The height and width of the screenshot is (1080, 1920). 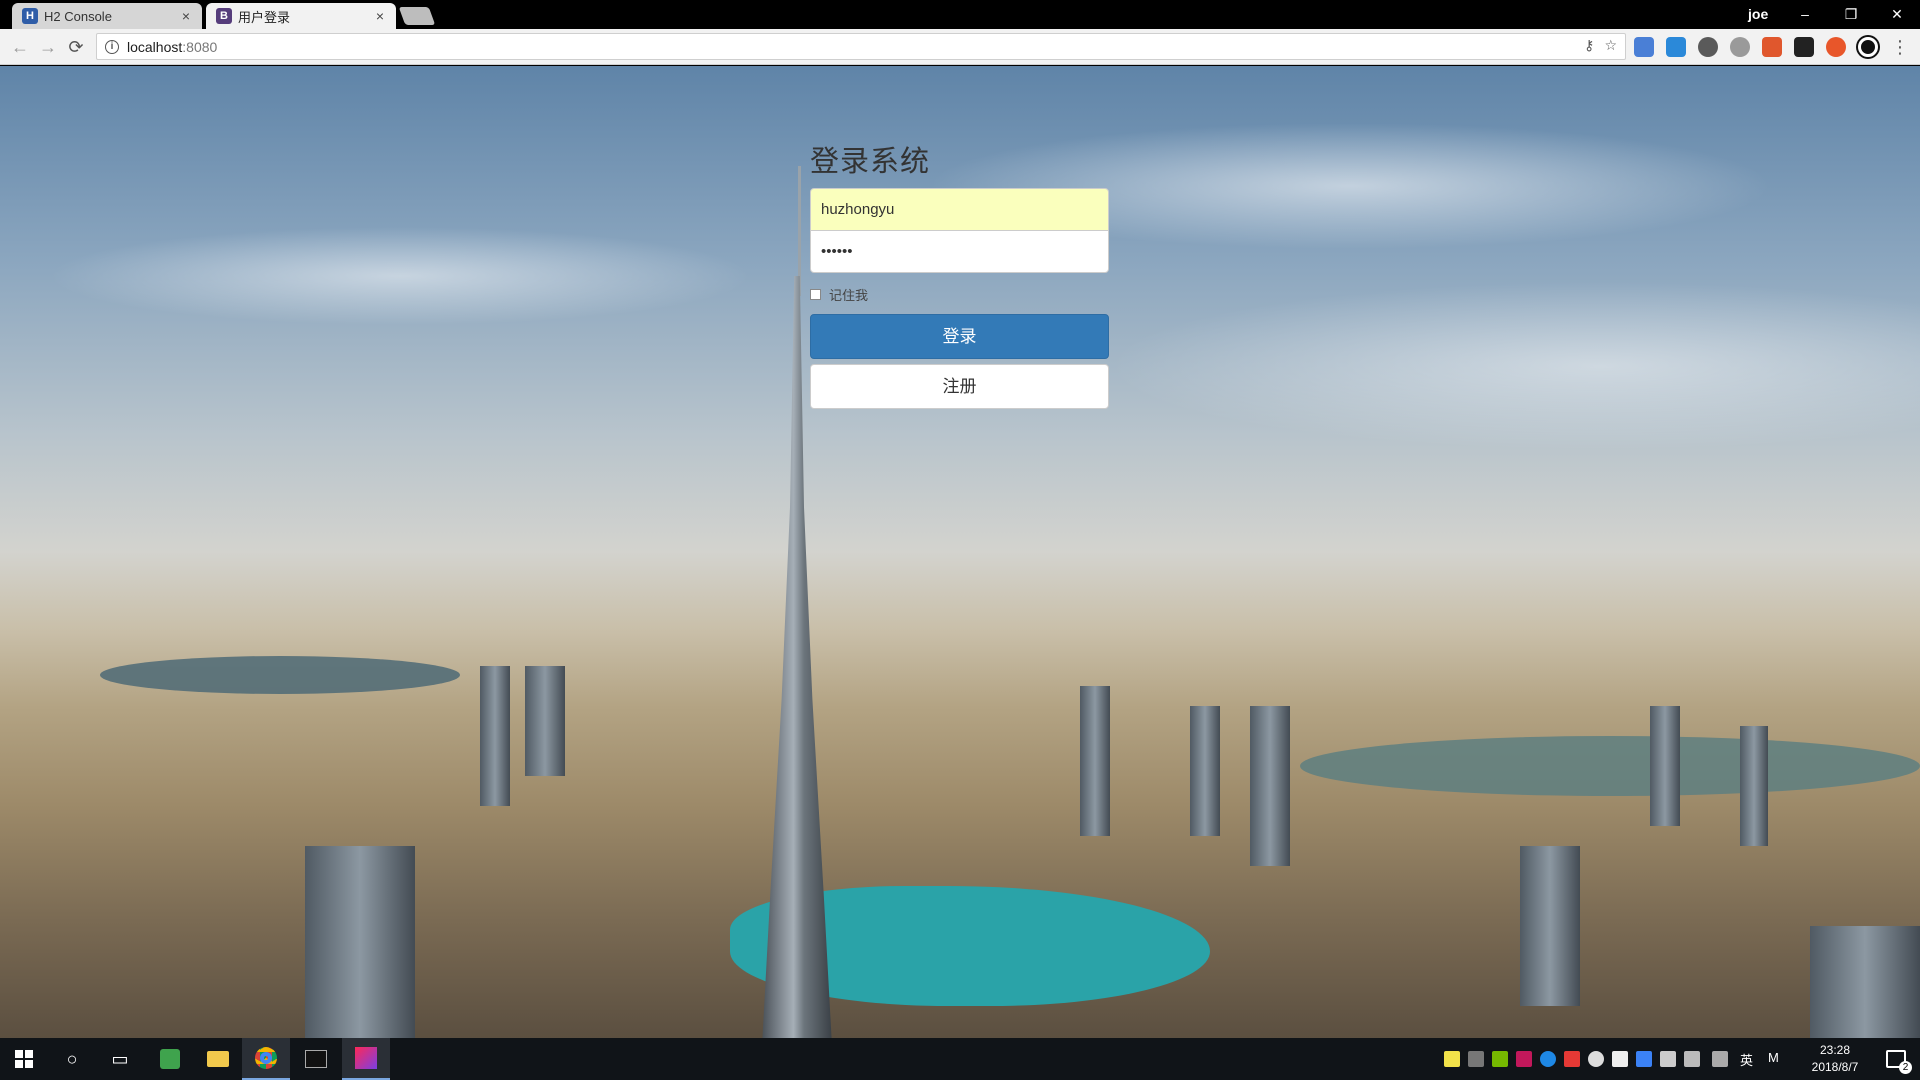 I want to click on key-icon: ⚷, so click(x=1589, y=45).